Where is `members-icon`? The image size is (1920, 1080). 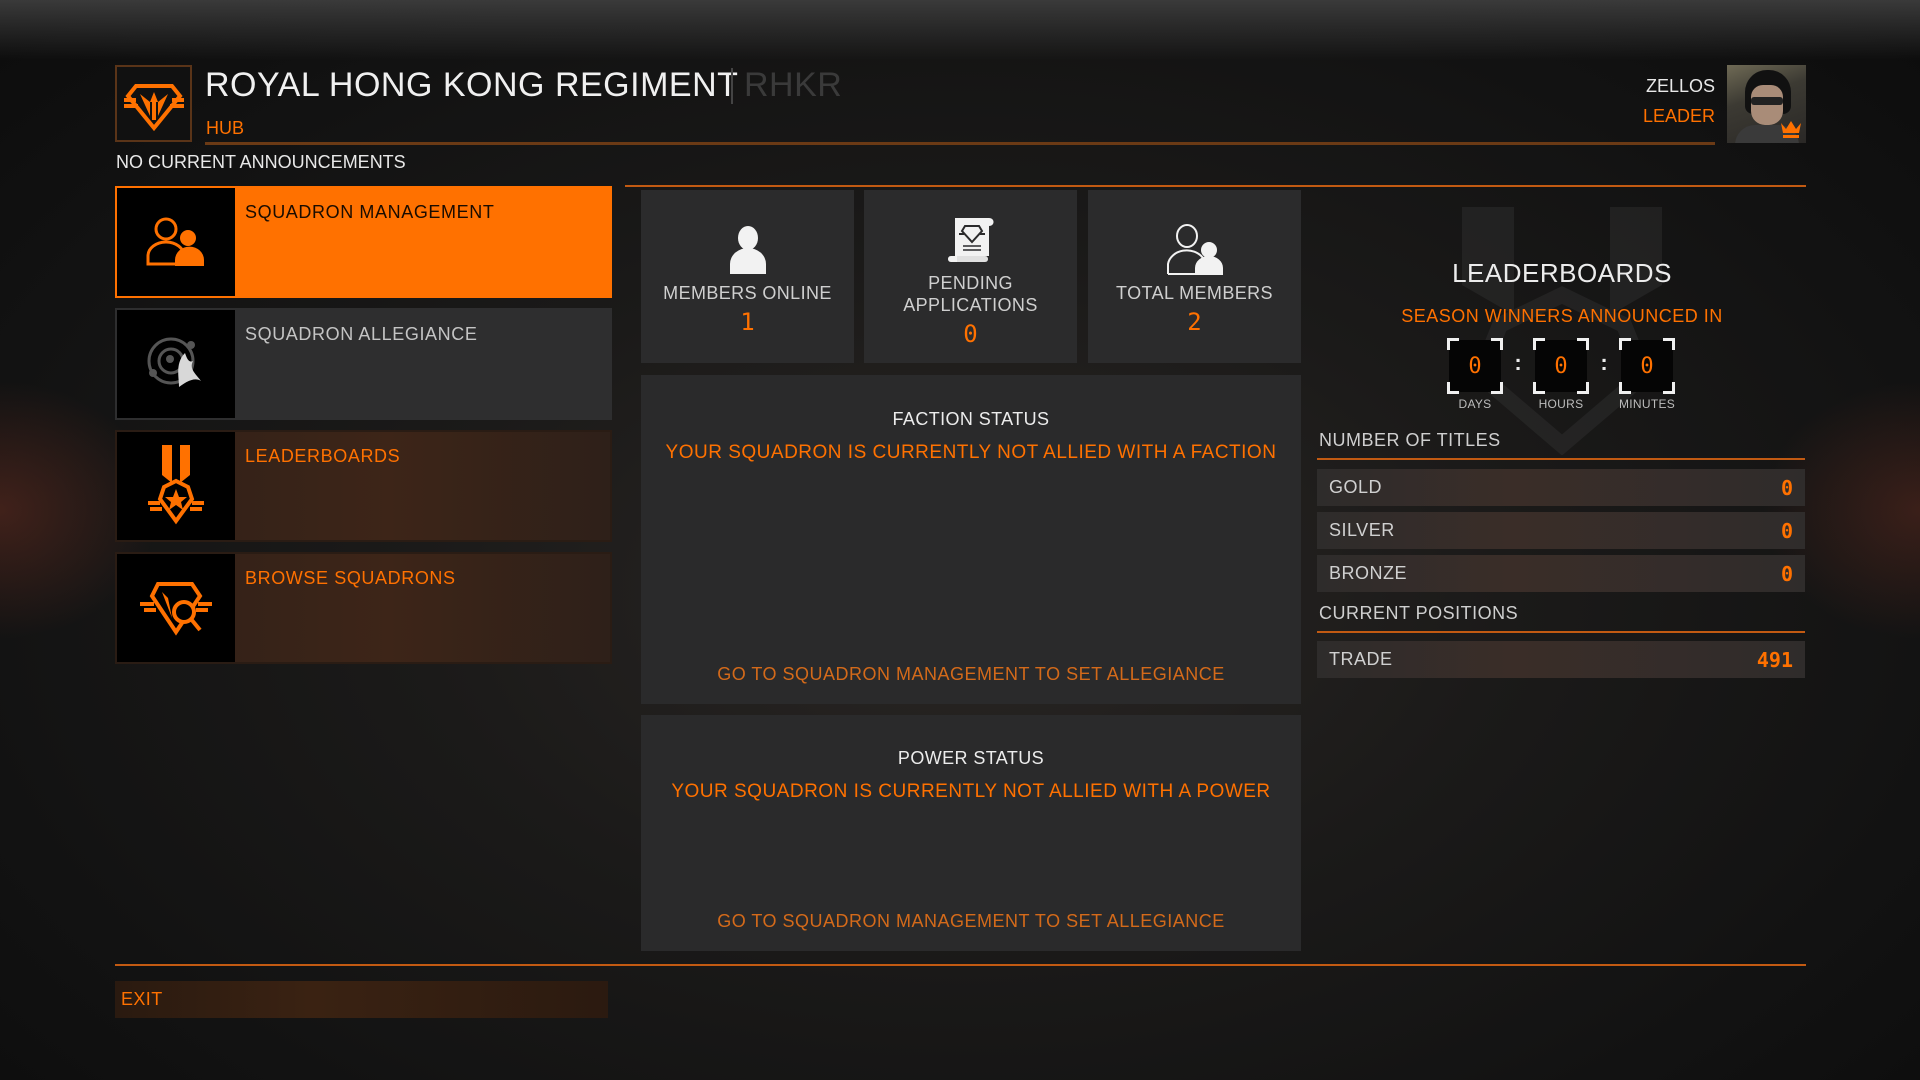
members-icon is located at coordinates (176, 242).